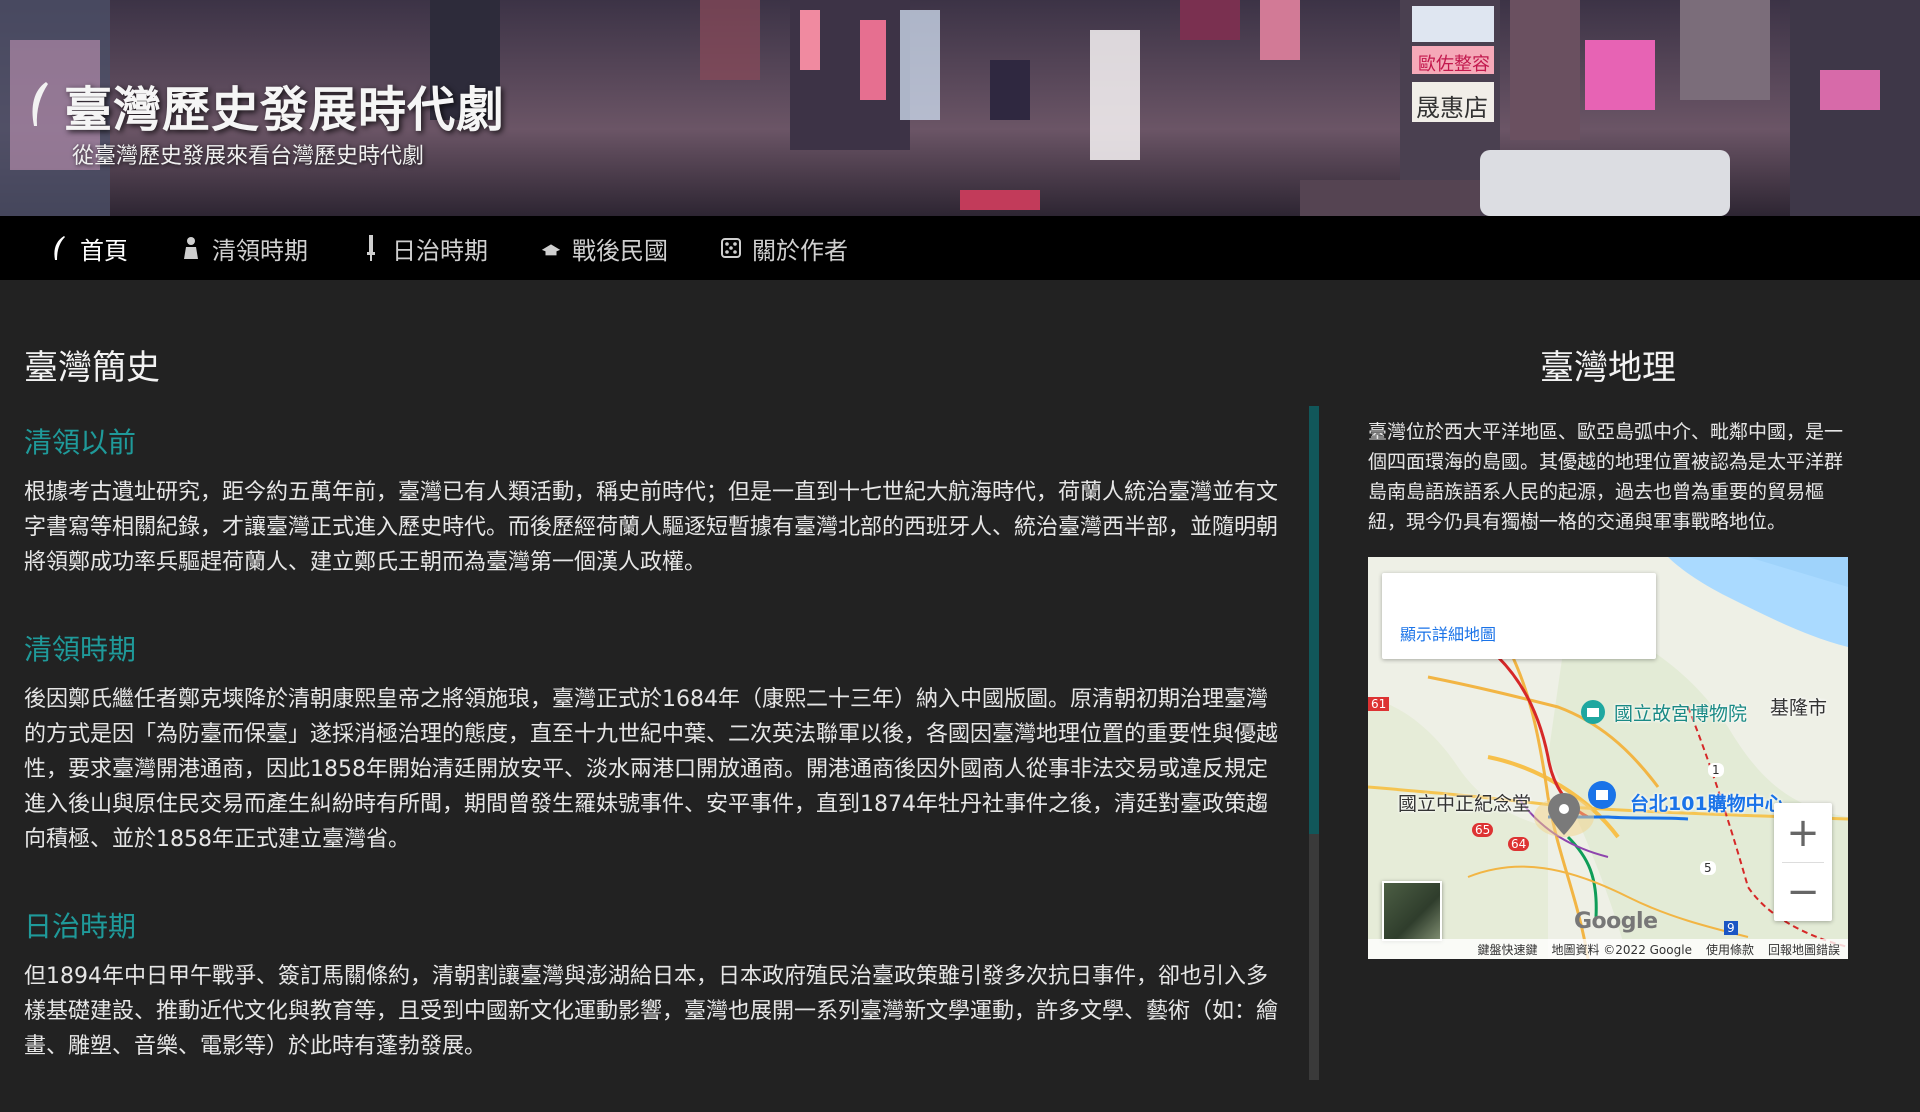 The width and height of the screenshot is (1920, 1112). Describe the element at coordinates (248, 156) in the screenshot. I see `site-subtitle: 從臺灣歷史發展來看台灣歷史時代劇` at that location.